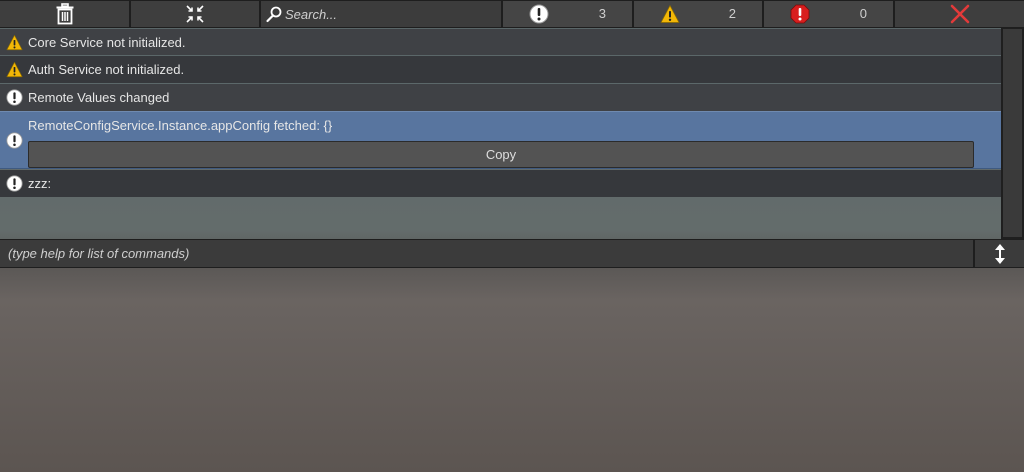 This screenshot has width=1024, height=472. I want to click on log-message: zzz:, so click(40, 183).